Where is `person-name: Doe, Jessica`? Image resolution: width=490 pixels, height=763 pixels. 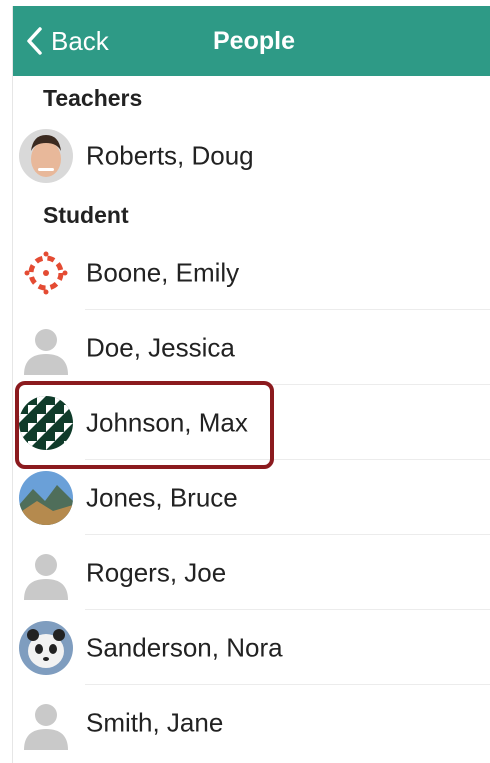
person-name: Doe, Jessica is located at coordinates (160, 347).